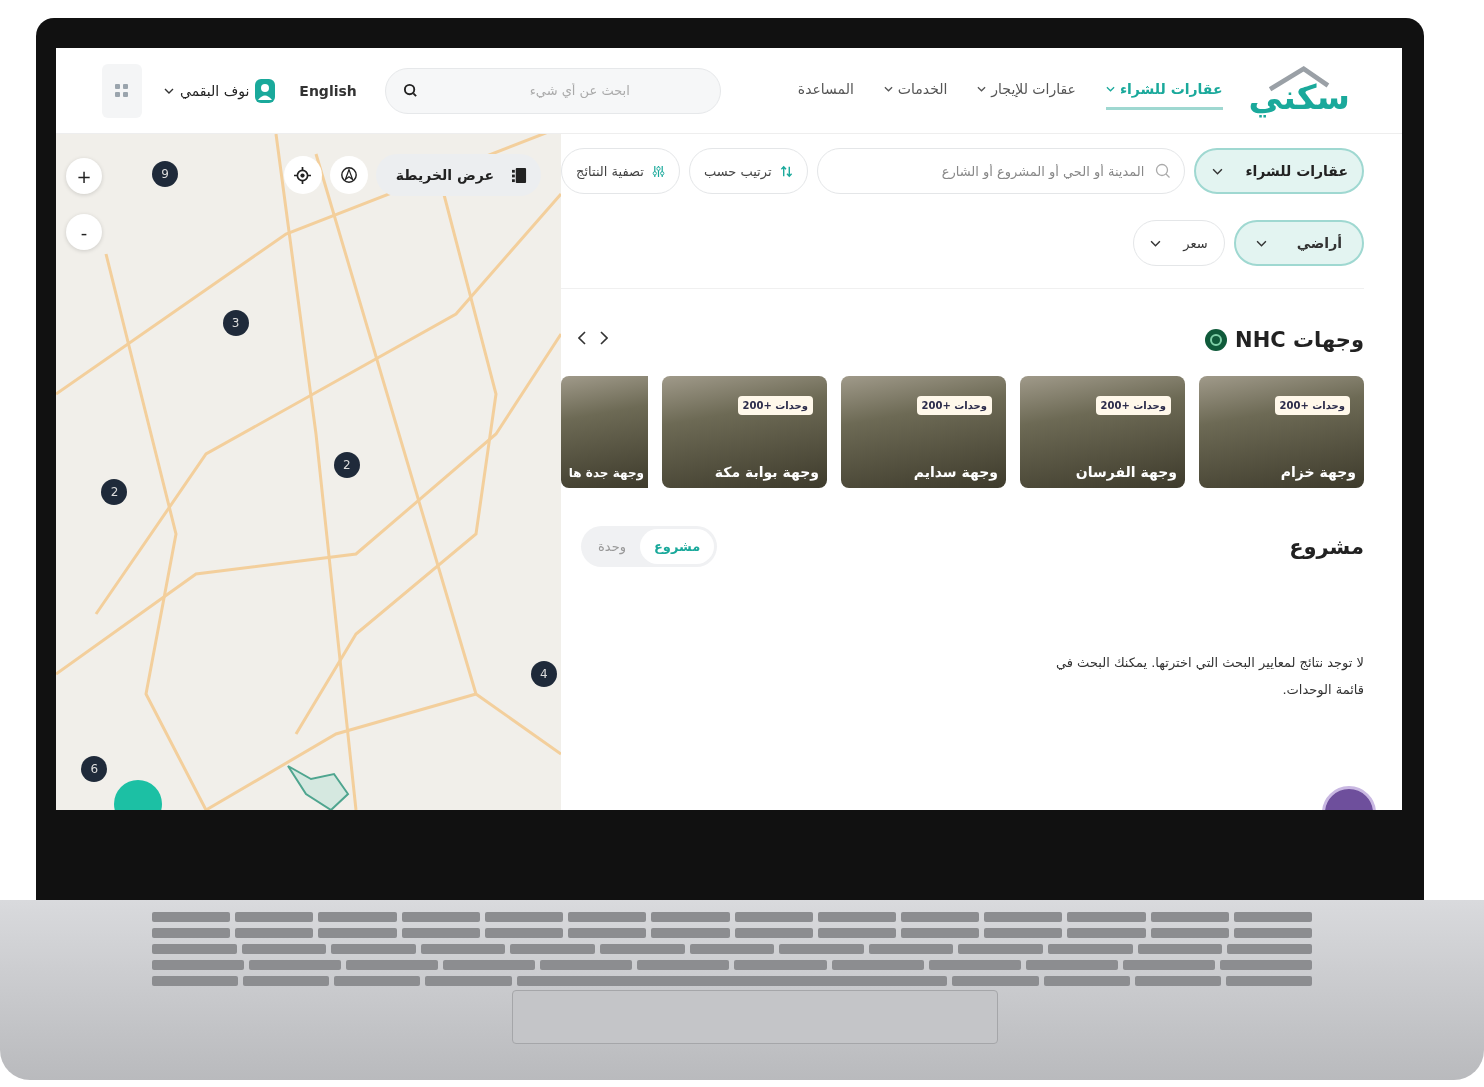 The width and height of the screenshot is (1484, 1087). I want to click on user-avatar-icon, so click(265, 90).